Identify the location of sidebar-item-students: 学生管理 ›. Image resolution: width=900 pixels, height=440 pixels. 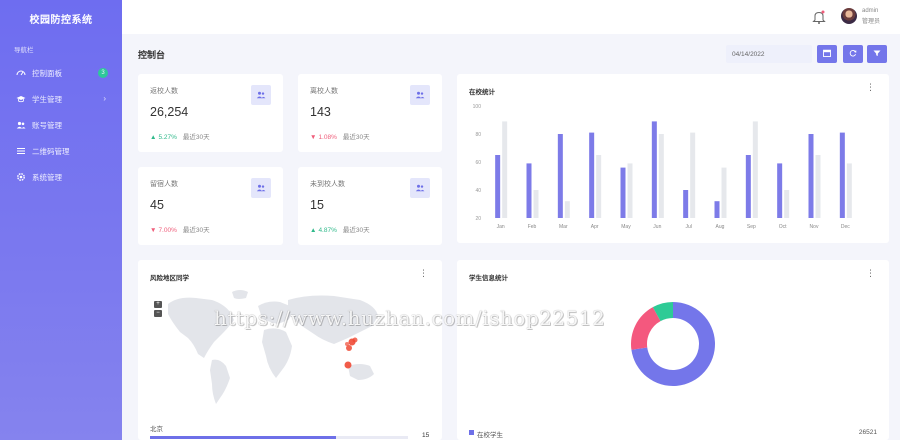
(61, 99).